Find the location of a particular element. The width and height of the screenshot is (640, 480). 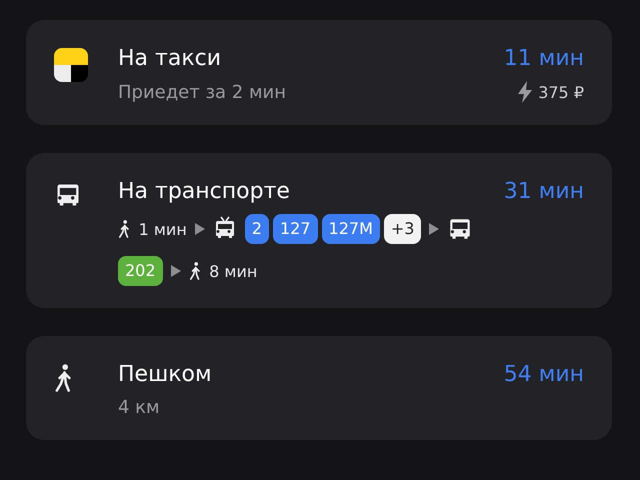

option-title: На такси is located at coordinates (169, 58).